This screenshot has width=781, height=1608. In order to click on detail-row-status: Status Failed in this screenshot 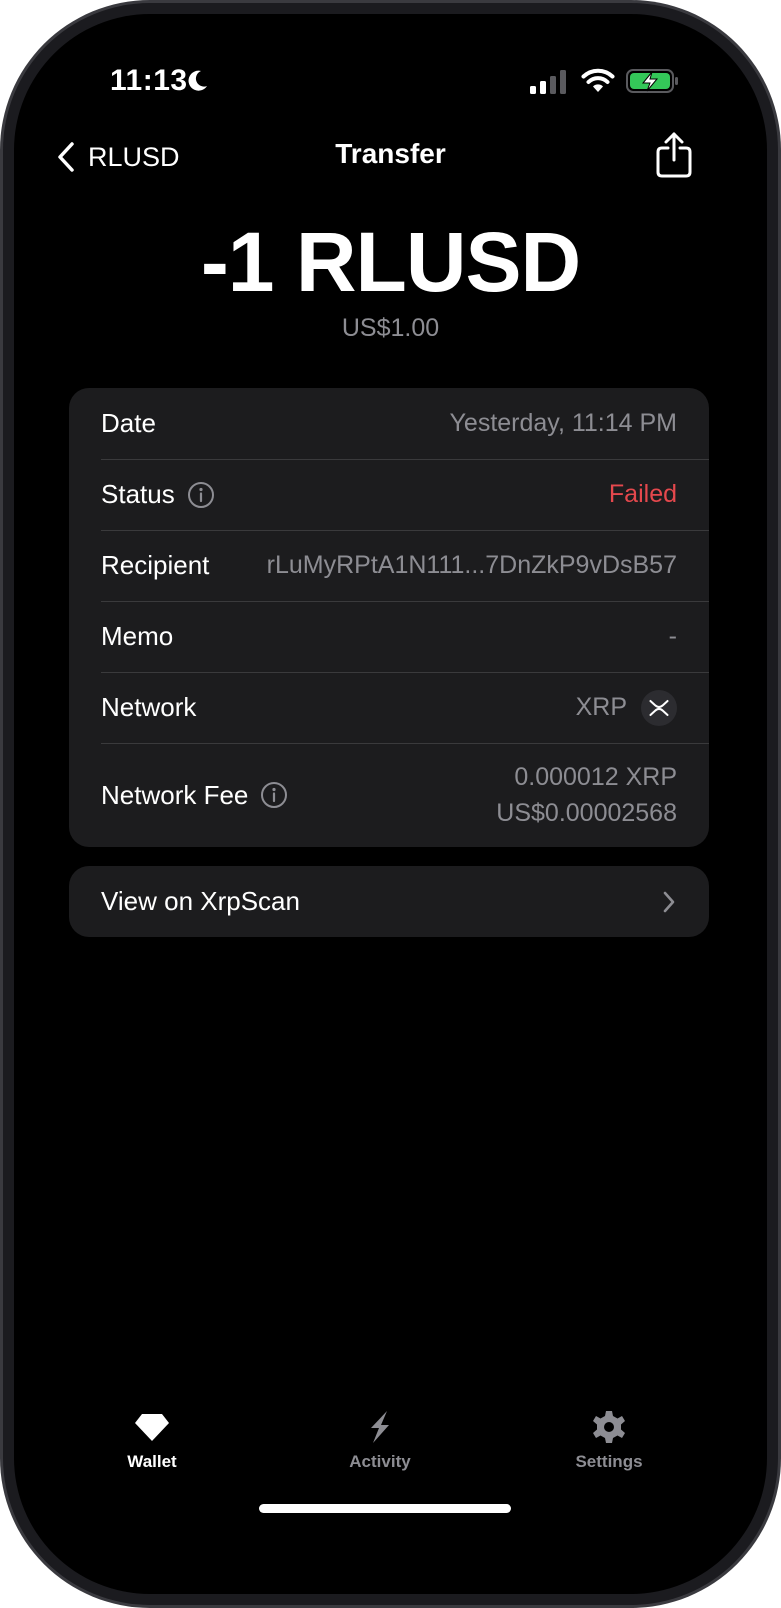, I will do `click(389, 494)`.